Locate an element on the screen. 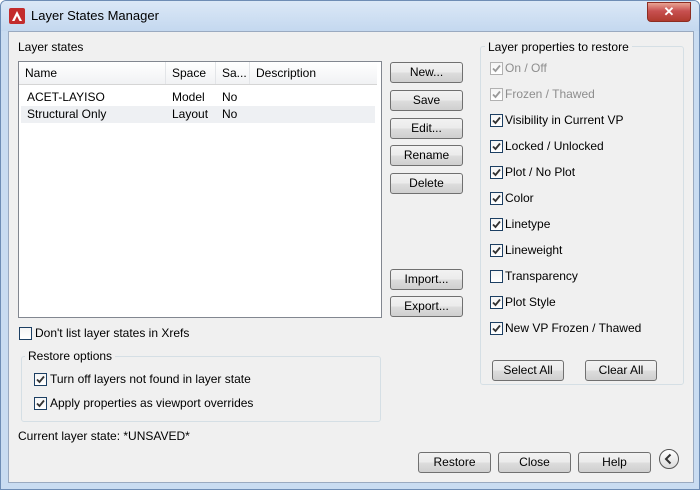  property-label: On / Off is located at coordinates (526, 68).